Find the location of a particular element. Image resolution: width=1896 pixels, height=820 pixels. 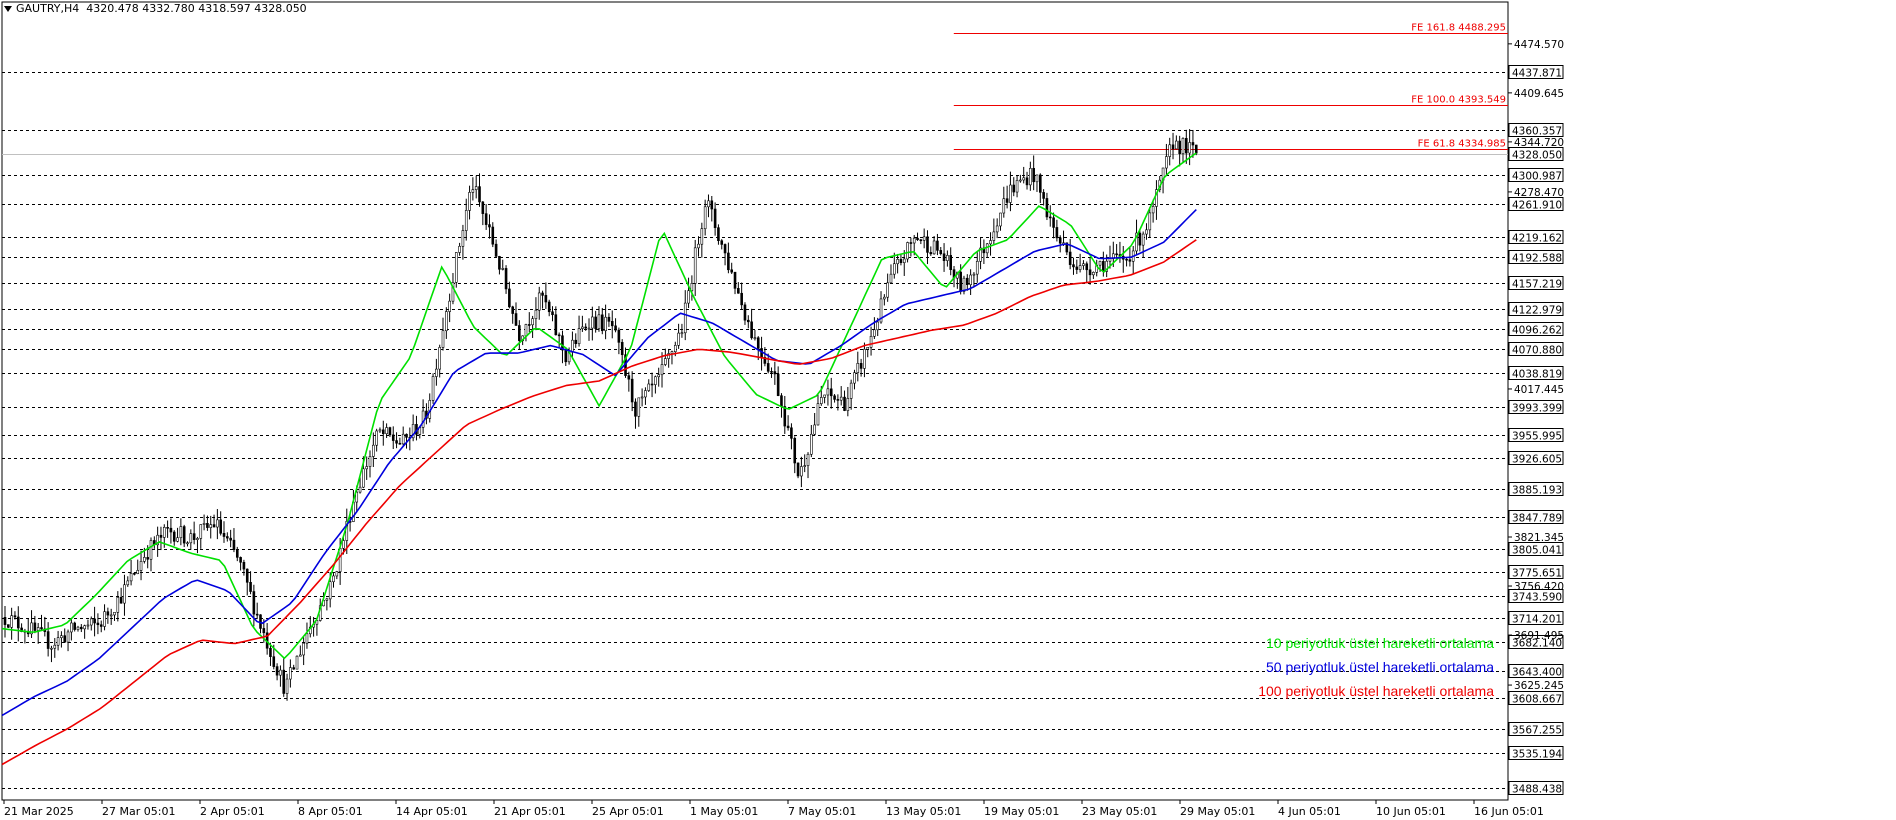

price-level-label: 4328.050 is located at coordinates (1537, 156).